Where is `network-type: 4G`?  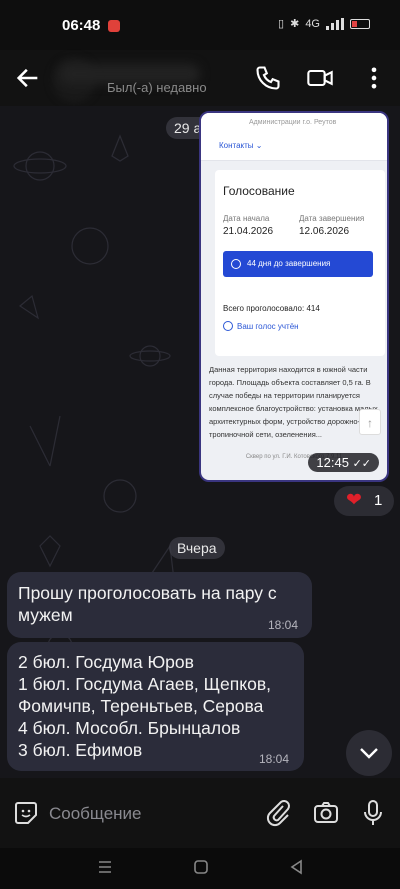
network-type: 4G is located at coordinates (312, 23).